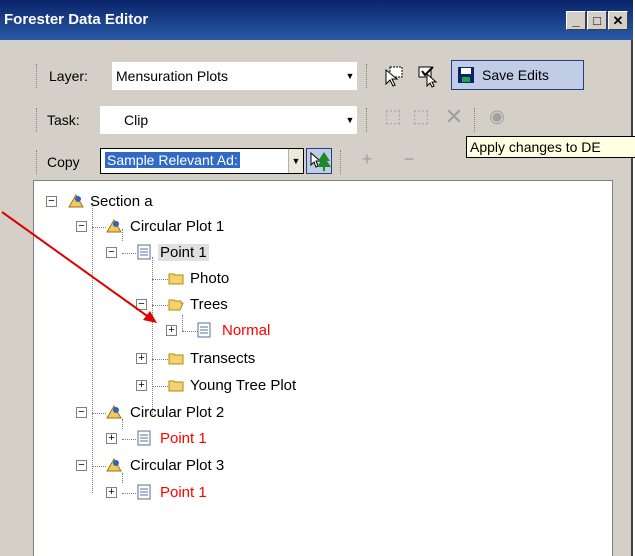 This screenshot has height=556, width=635. I want to click on remove-copy-button: −, so click(409, 159).